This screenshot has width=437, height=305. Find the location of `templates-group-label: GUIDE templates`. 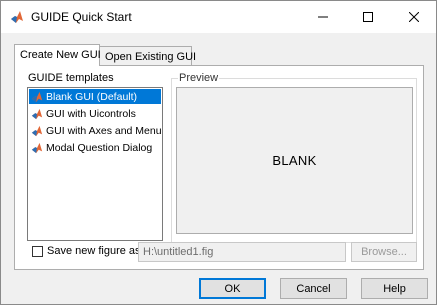

templates-group-label: GUIDE templates is located at coordinates (71, 78).